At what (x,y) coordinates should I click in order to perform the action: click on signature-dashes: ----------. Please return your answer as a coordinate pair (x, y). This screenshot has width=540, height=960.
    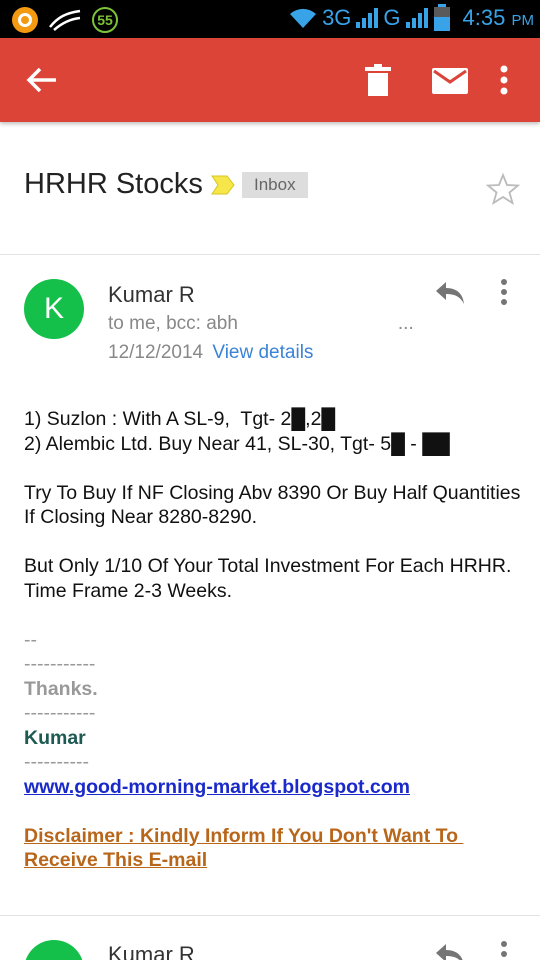
    Looking at the image, I should click on (56, 762).